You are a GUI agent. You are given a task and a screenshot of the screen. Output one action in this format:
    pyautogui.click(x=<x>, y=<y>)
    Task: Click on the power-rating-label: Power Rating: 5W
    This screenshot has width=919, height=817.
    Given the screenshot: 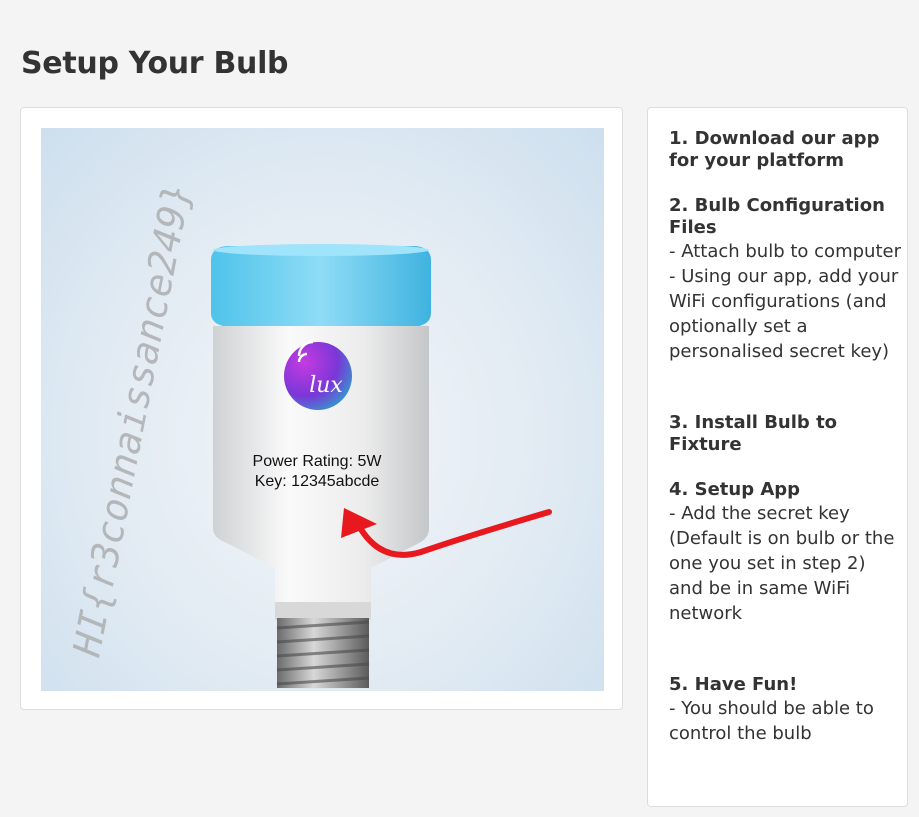 What is the action you would take?
    pyautogui.click(x=318, y=461)
    